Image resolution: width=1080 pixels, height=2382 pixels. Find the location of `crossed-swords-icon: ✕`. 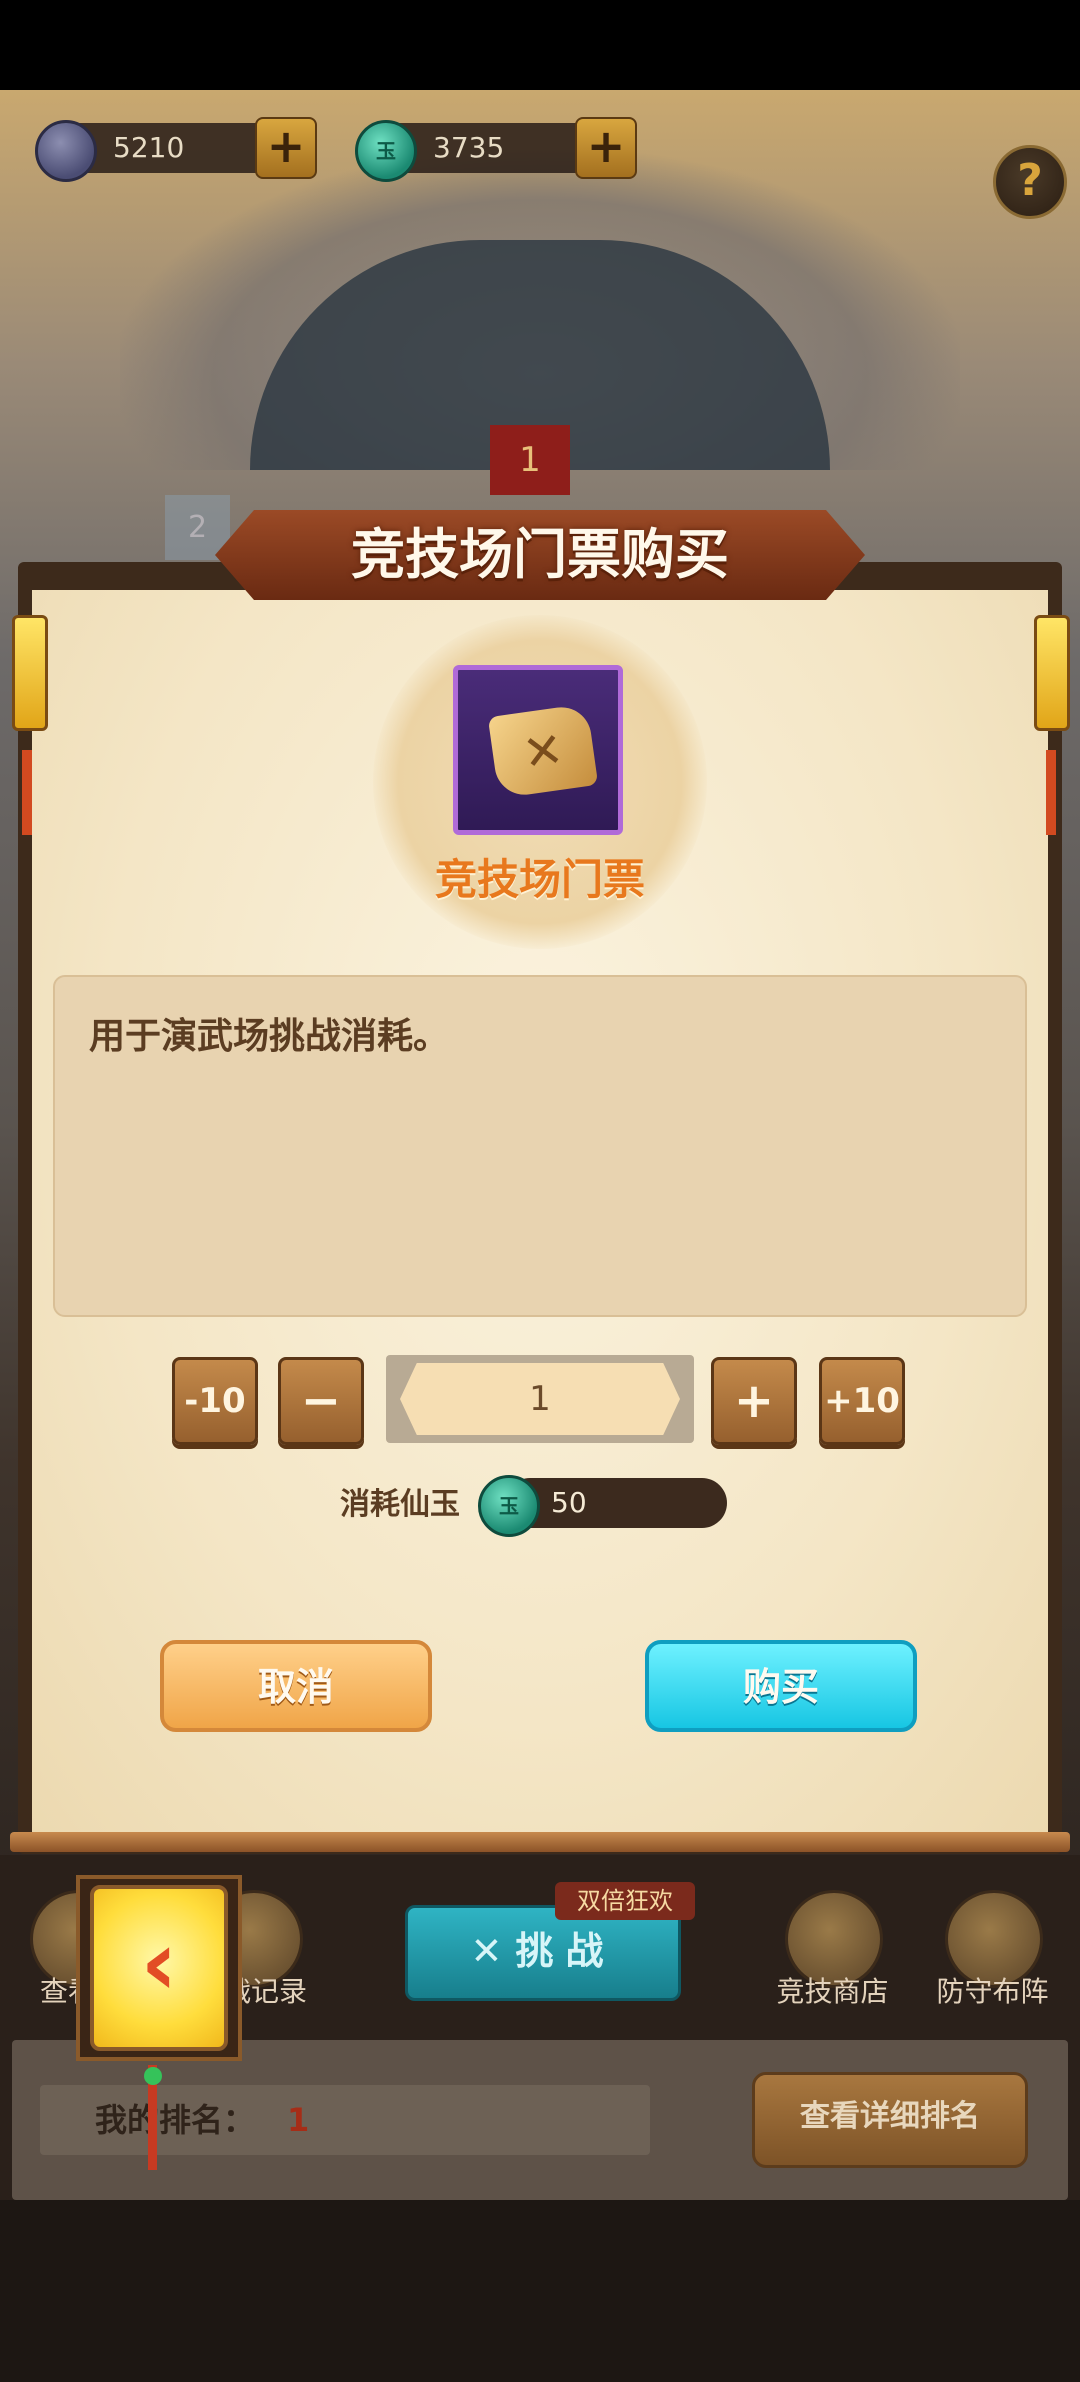

crossed-swords-icon: ✕ is located at coordinates (543, 752).